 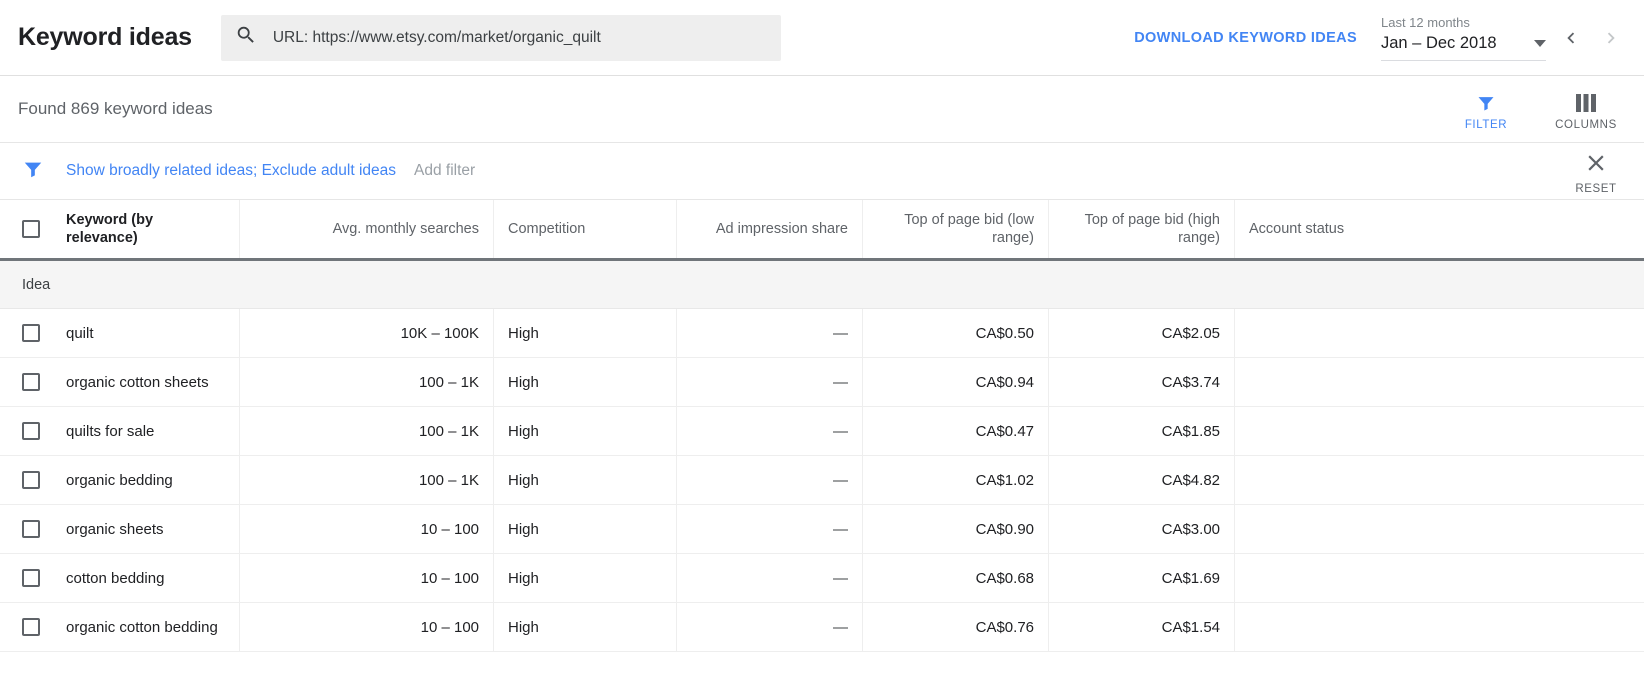 I want to click on cell-keyword: quilts for sale, so click(x=153, y=431).